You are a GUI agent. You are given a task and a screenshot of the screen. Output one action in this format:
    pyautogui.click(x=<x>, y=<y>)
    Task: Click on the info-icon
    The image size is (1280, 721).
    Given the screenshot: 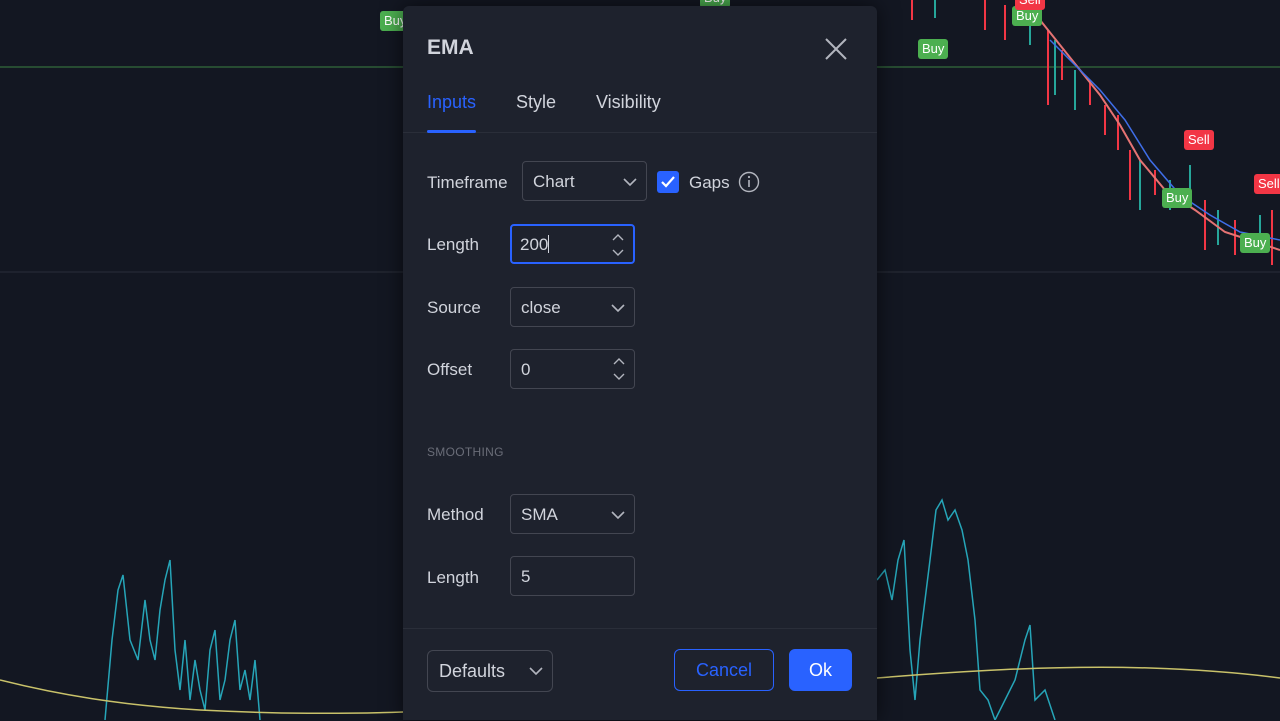 What is the action you would take?
    pyautogui.click(x=749, y=182)
    